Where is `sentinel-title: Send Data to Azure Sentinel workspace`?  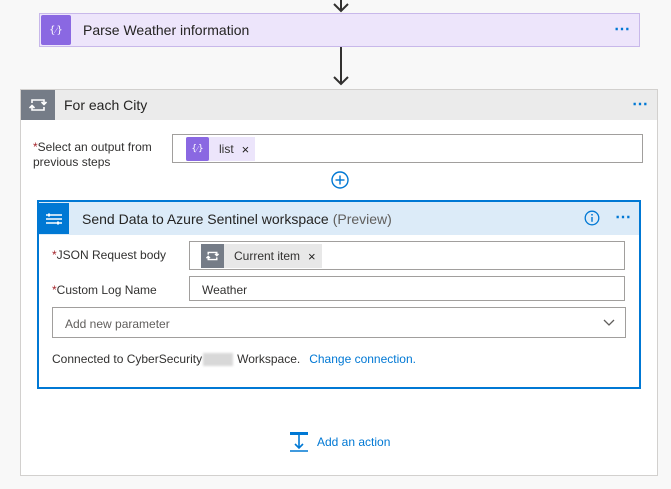
sentinel-title: Send Data to Azure Sentinel workspace is located at coordinates (205, 218).